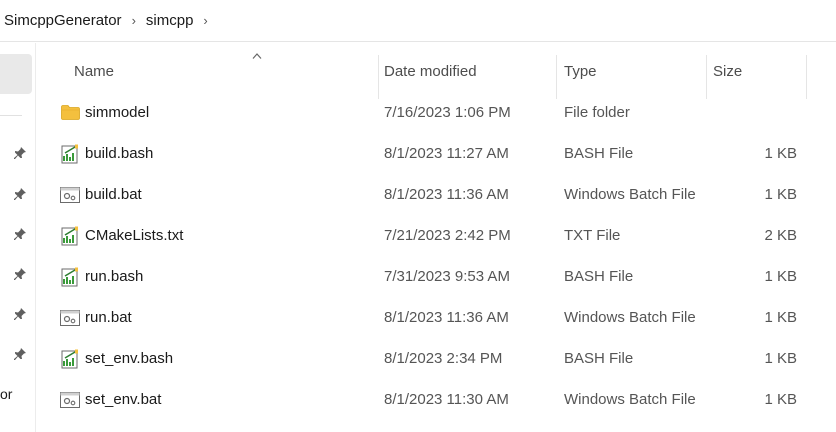 This screenshot has width=836, height=432. I want to click on file-date: 7/21/2023 2:42 PM, so click(447, 235).